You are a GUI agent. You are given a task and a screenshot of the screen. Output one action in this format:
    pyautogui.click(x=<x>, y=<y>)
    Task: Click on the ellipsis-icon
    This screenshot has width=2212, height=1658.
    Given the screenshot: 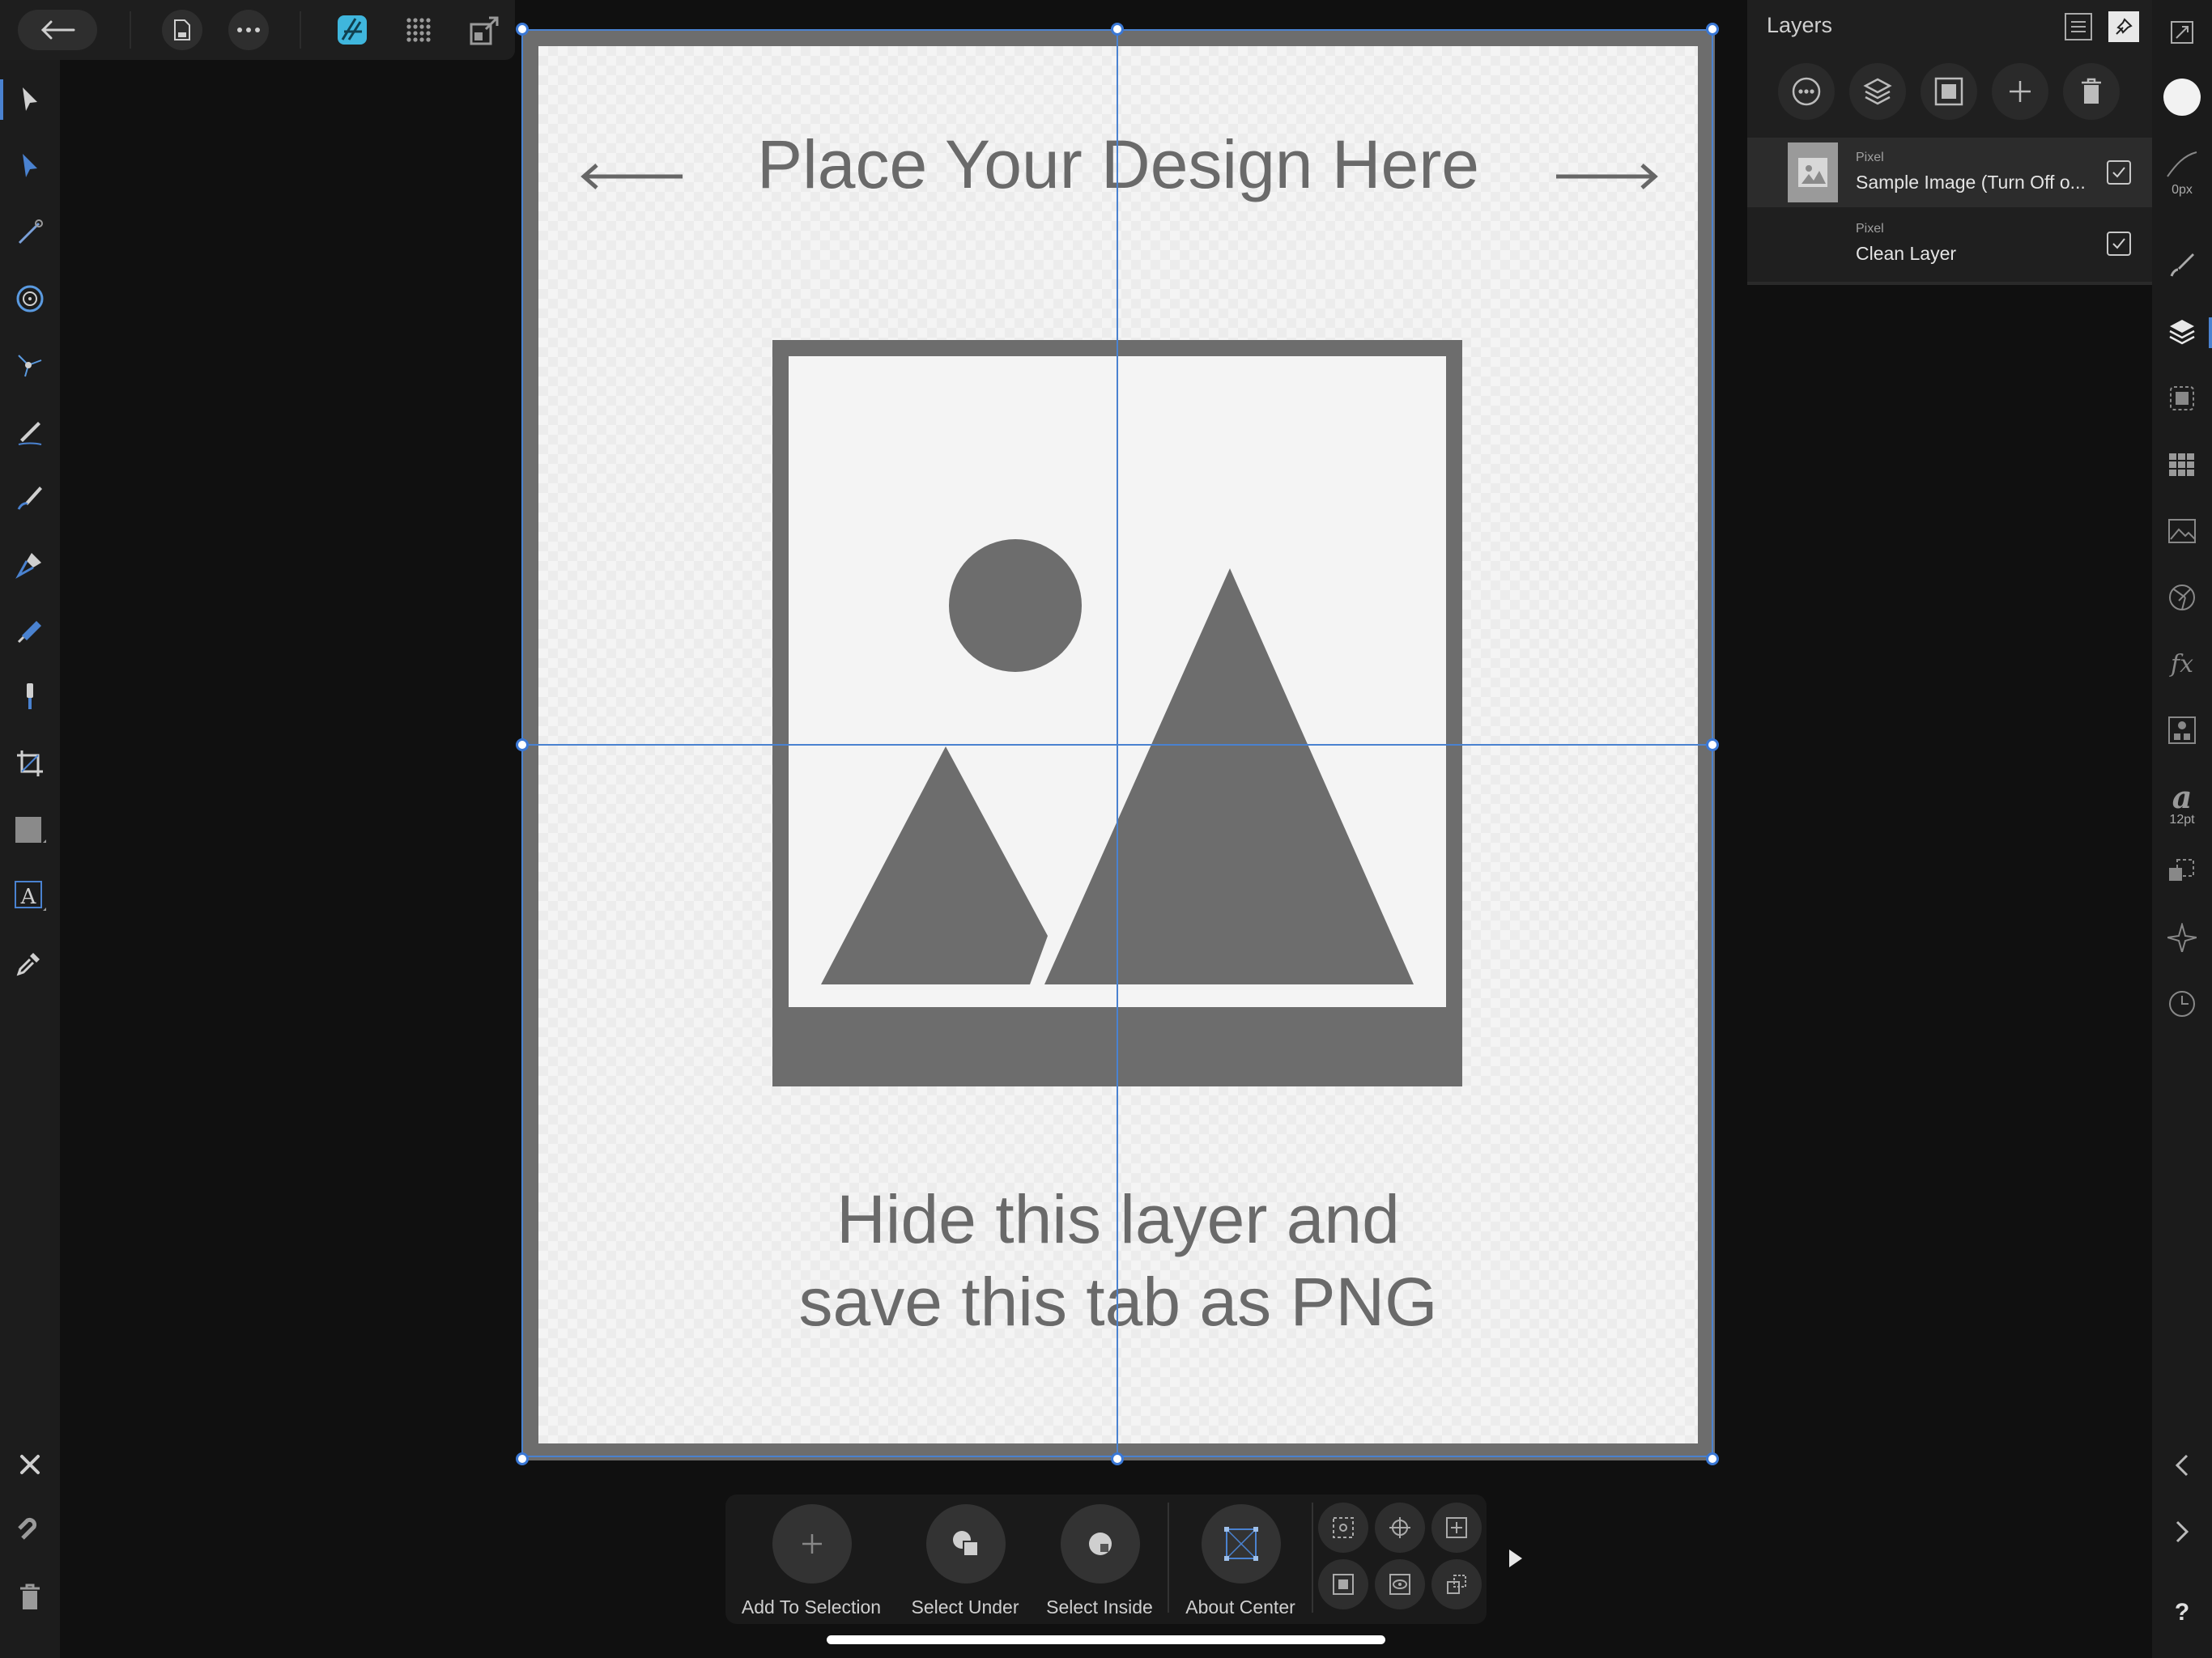 What is the action you would take?
    pyautogui.click(x=249, y=30)
    